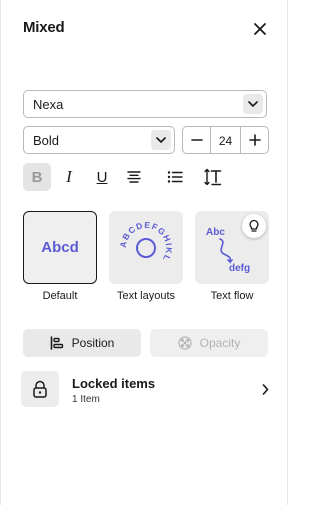 This screenshot has height=505, width=320. I want to click on checkerboard-icon, so click(185, 343).